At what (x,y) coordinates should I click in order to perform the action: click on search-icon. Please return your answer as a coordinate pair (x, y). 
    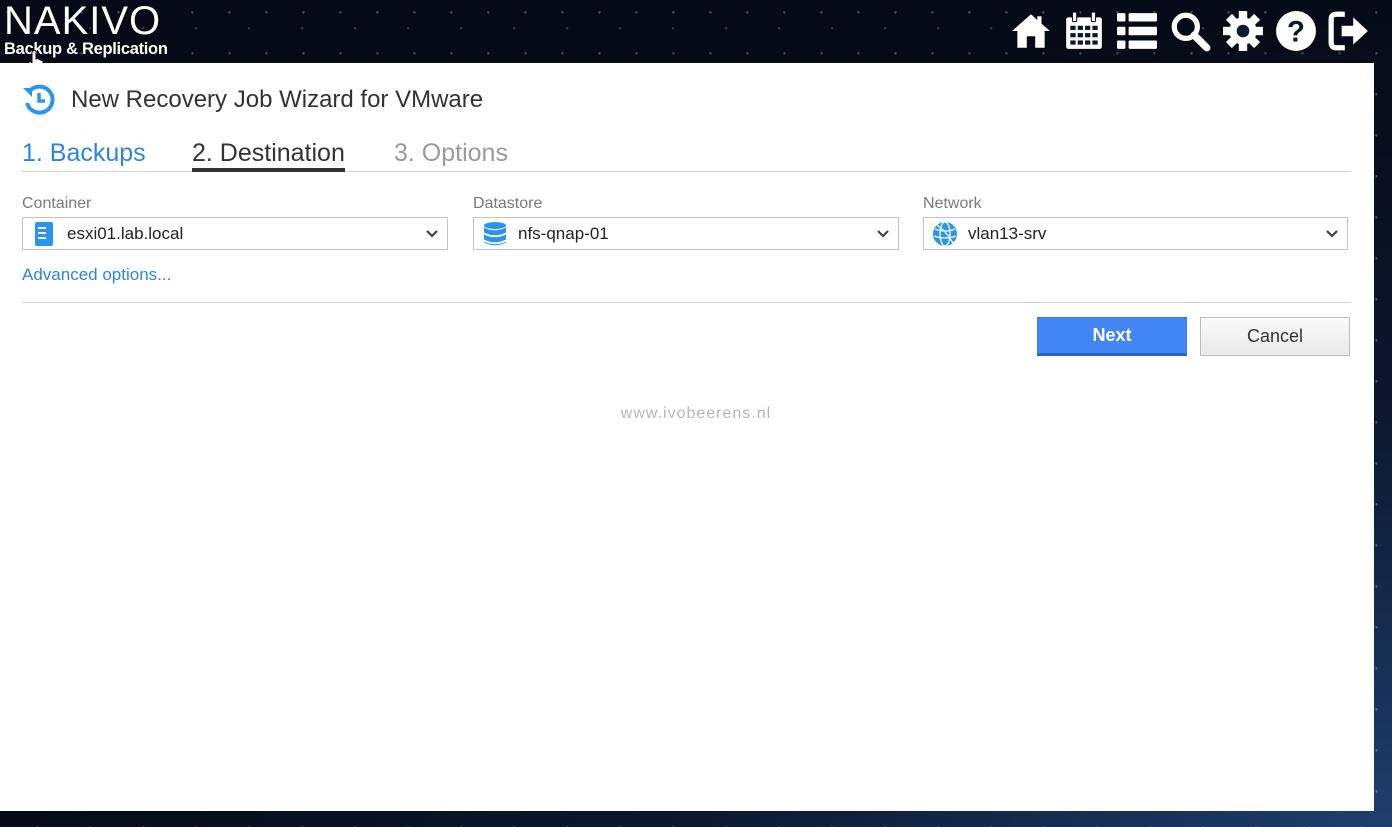
    Looking at the image, I should click on (1189, 31).